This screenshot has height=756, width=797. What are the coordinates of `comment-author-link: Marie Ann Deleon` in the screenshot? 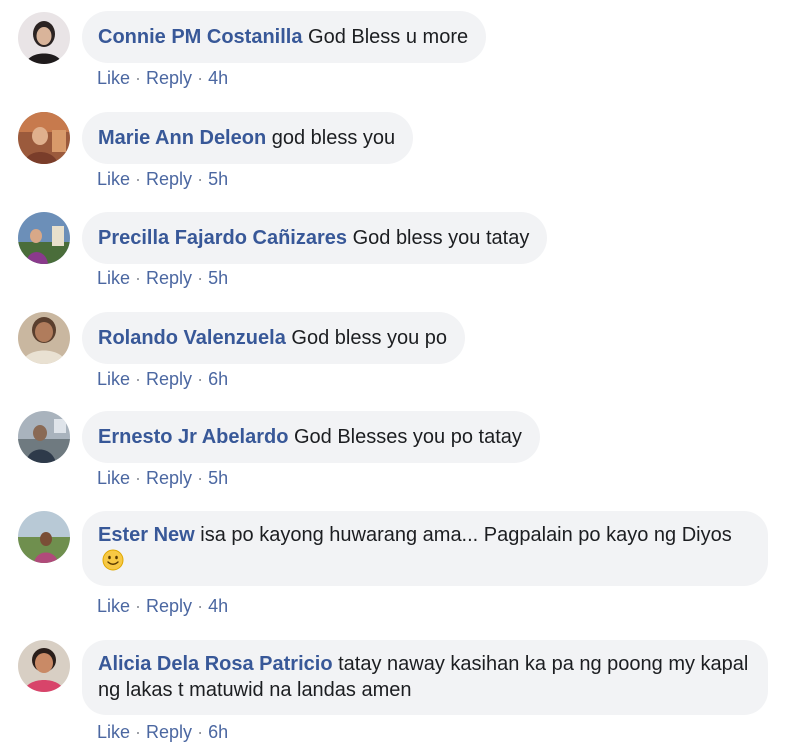 It's located at (182, 138).